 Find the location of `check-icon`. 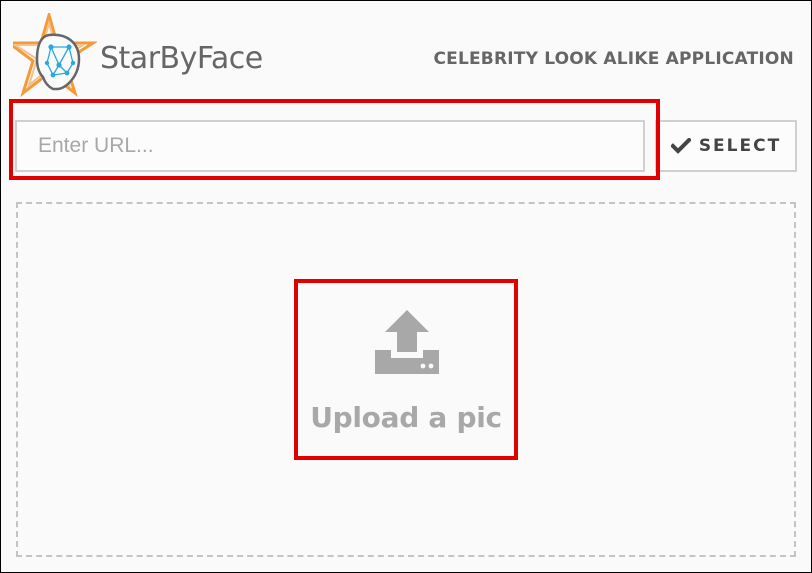

check-icon is located at coordinates (680, 146).